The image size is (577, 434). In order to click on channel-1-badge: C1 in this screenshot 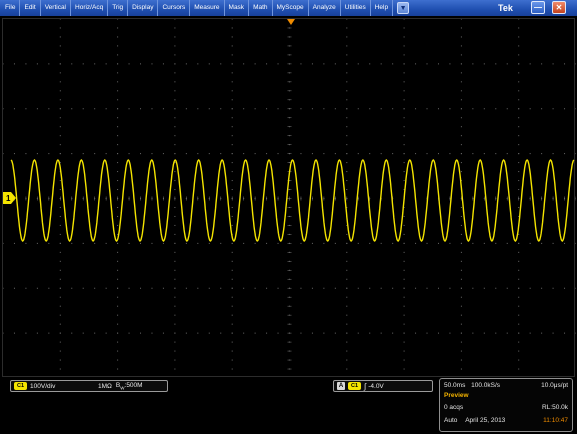, I will do `click(21, 386)`.